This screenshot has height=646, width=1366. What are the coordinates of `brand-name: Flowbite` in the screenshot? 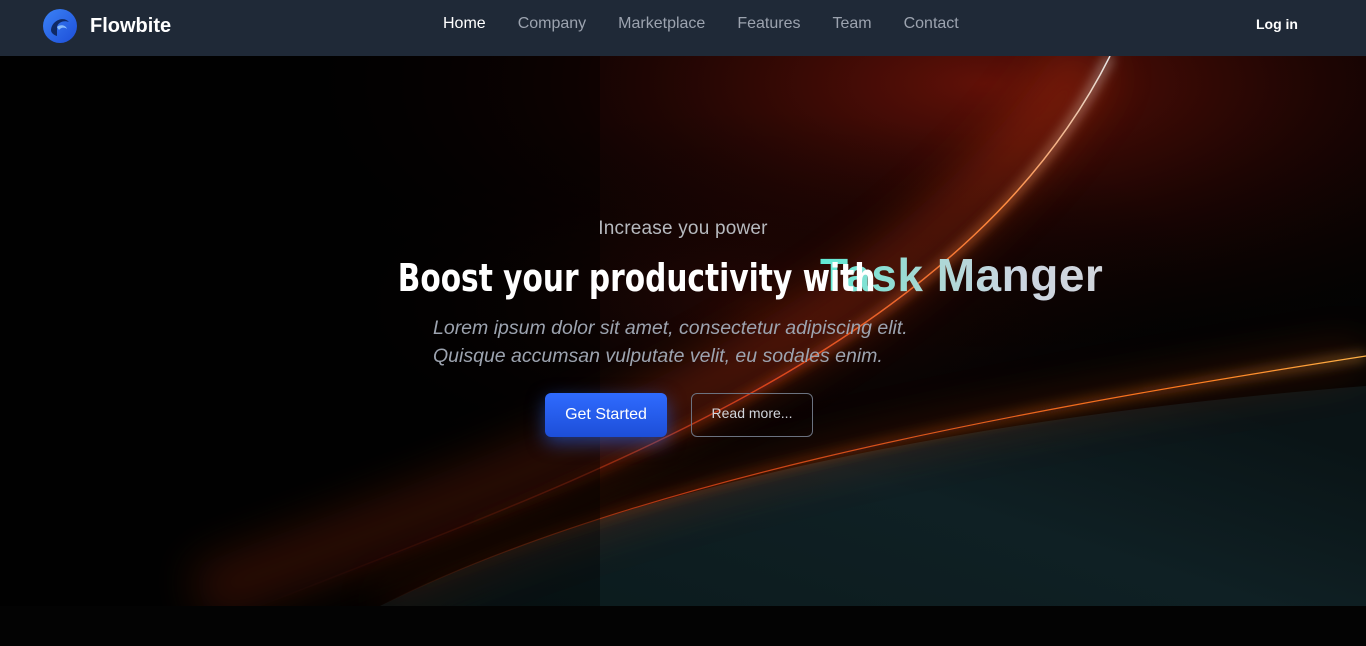 It's located at (131, 25).